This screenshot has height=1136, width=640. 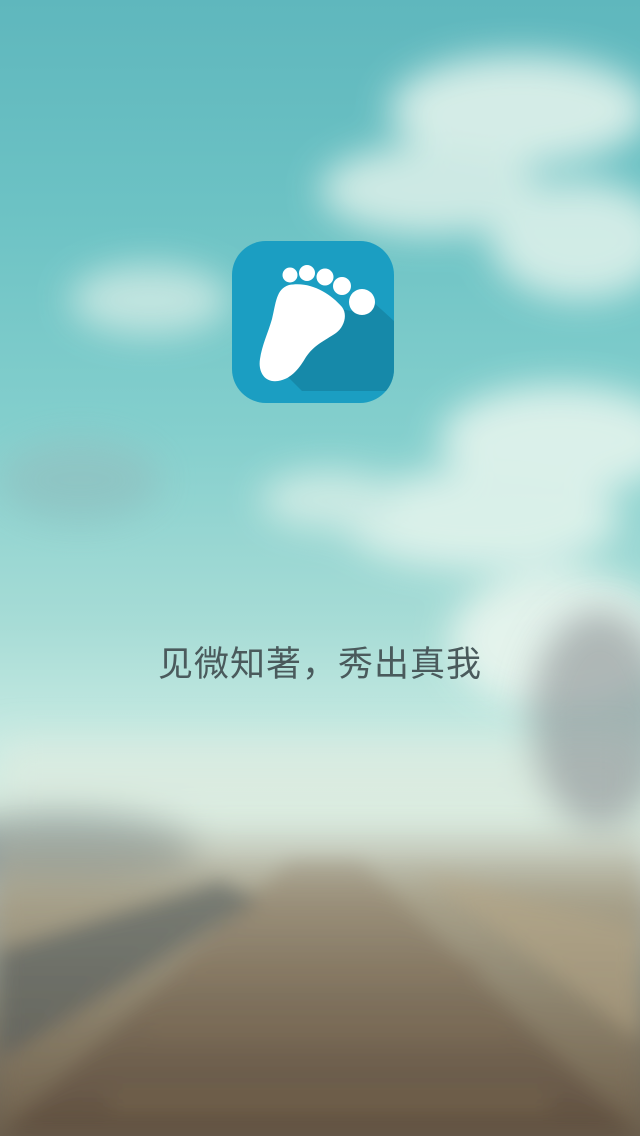 What do you see at coordinates (319, 665) in the screenshot?
I see `slogan-text: 见微知著，秀出真我` at bounding box center [319, 665].